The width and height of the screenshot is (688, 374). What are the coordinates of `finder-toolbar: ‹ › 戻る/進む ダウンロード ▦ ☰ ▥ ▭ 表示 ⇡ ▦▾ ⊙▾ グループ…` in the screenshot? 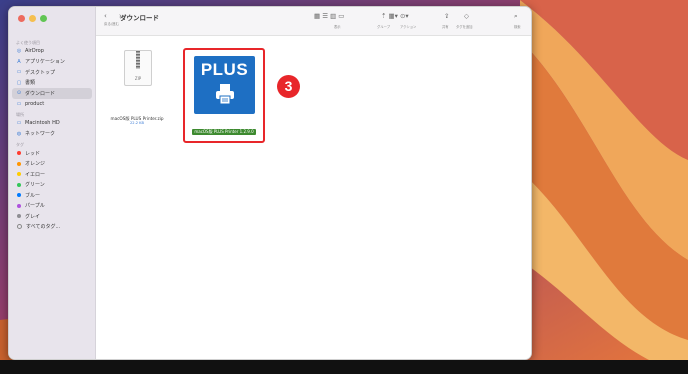 It's located at (313, 21).